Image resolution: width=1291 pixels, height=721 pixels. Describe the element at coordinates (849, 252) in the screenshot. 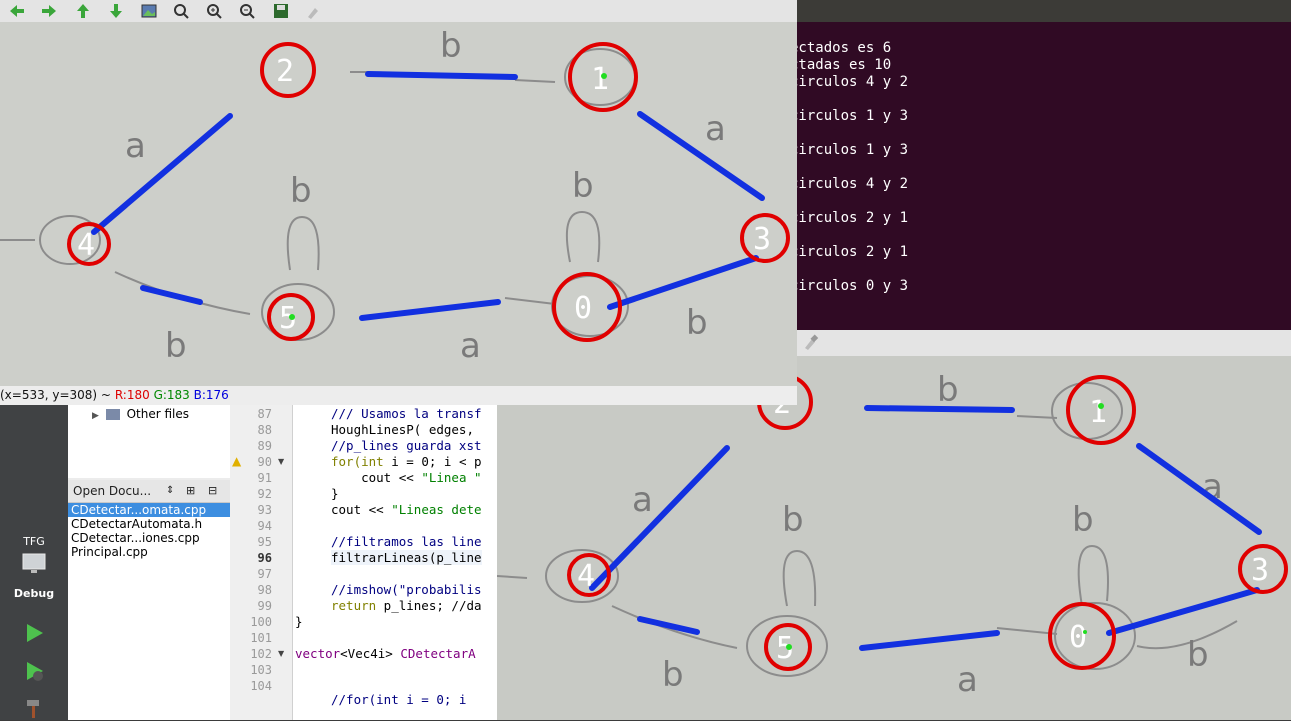

I see `terminal-line: circulos 2 y 1` at that location.